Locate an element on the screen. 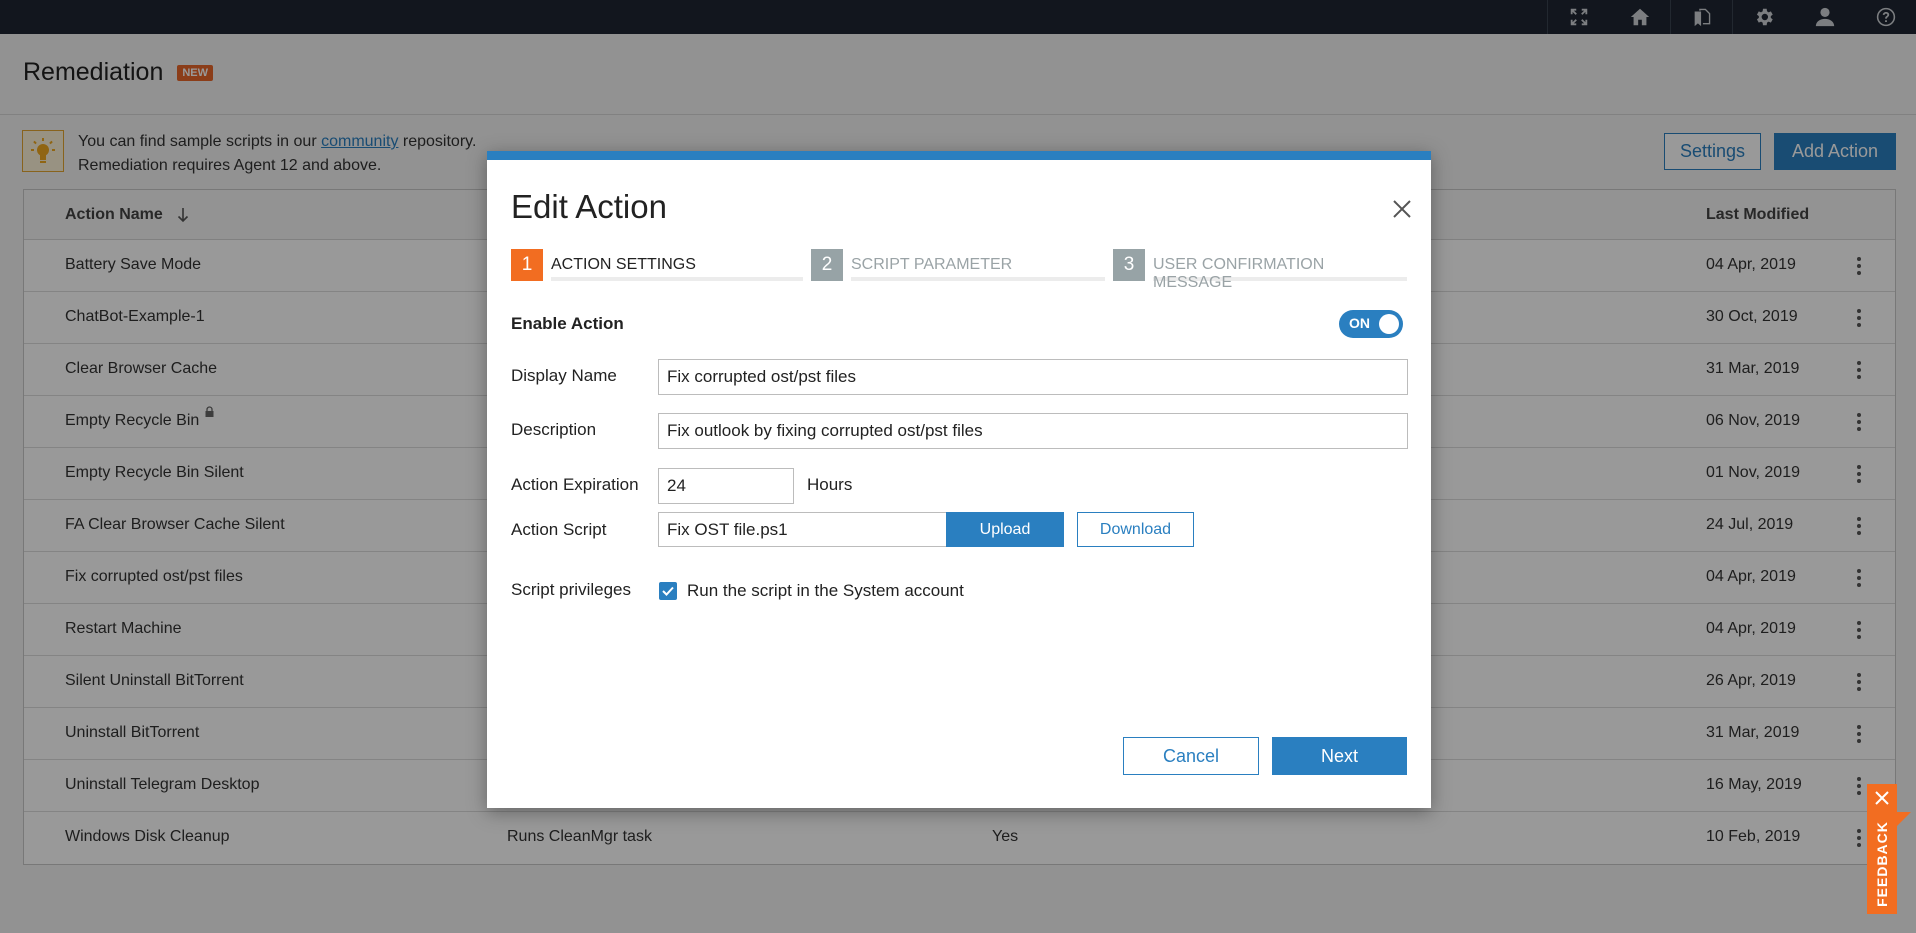  dialog-title: Edit Action is located at coordinates (589, 206).